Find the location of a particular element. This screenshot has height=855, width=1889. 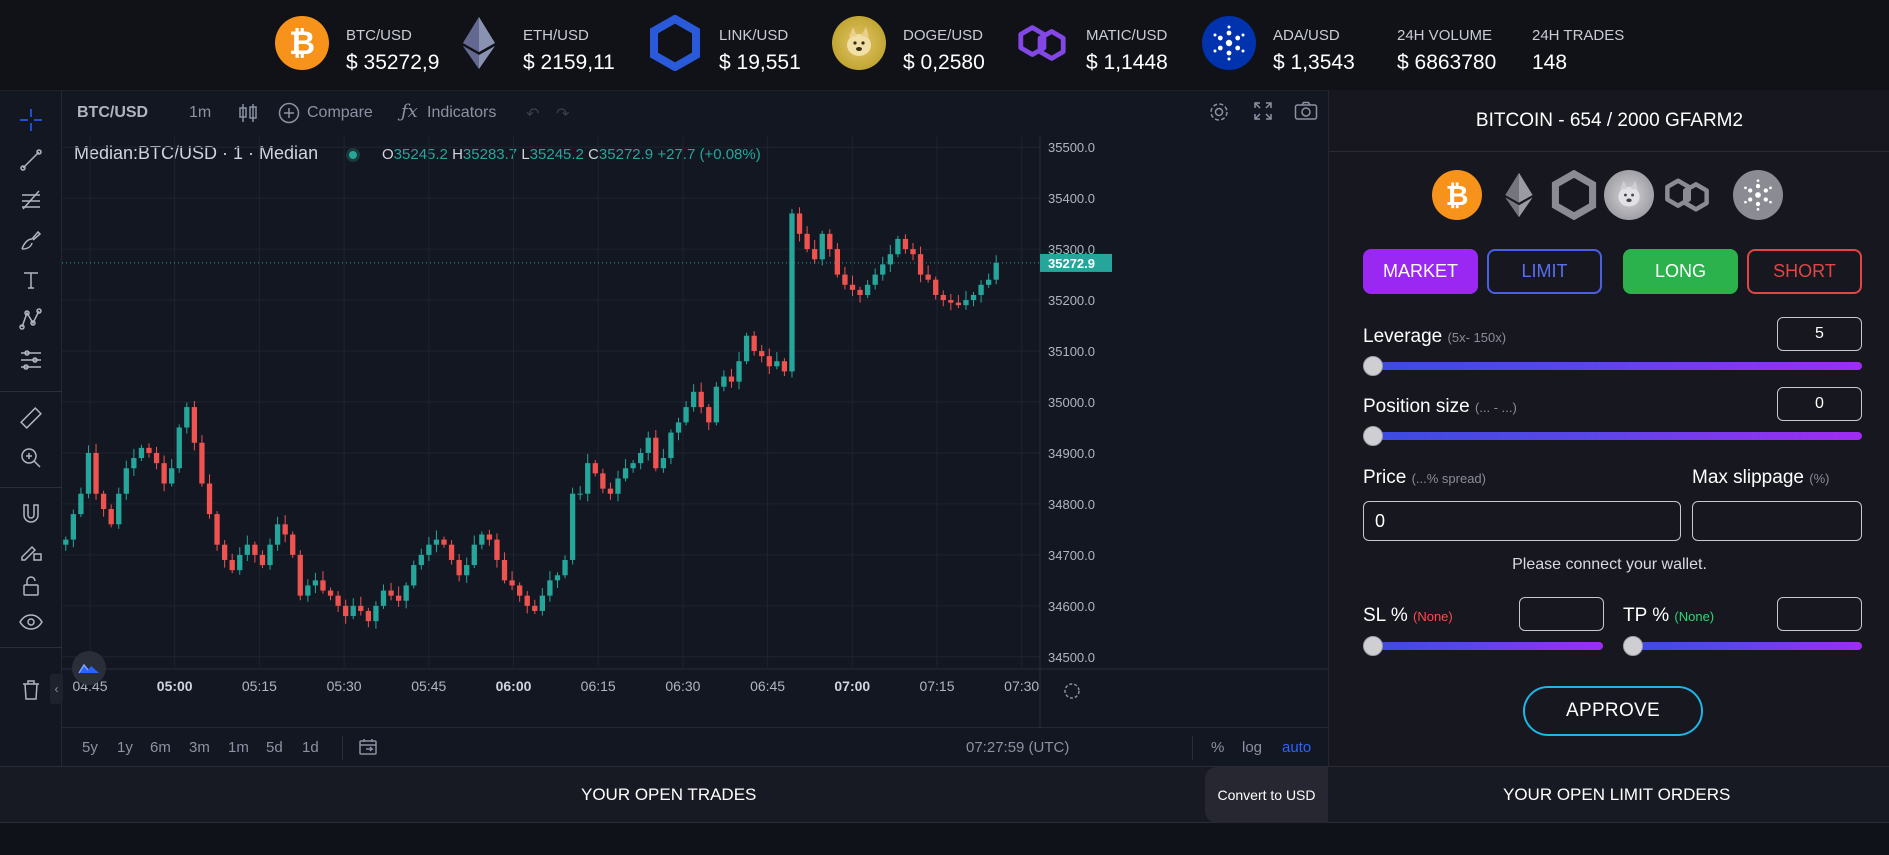

long-button: LONG is located at coordinates (1680, 271).